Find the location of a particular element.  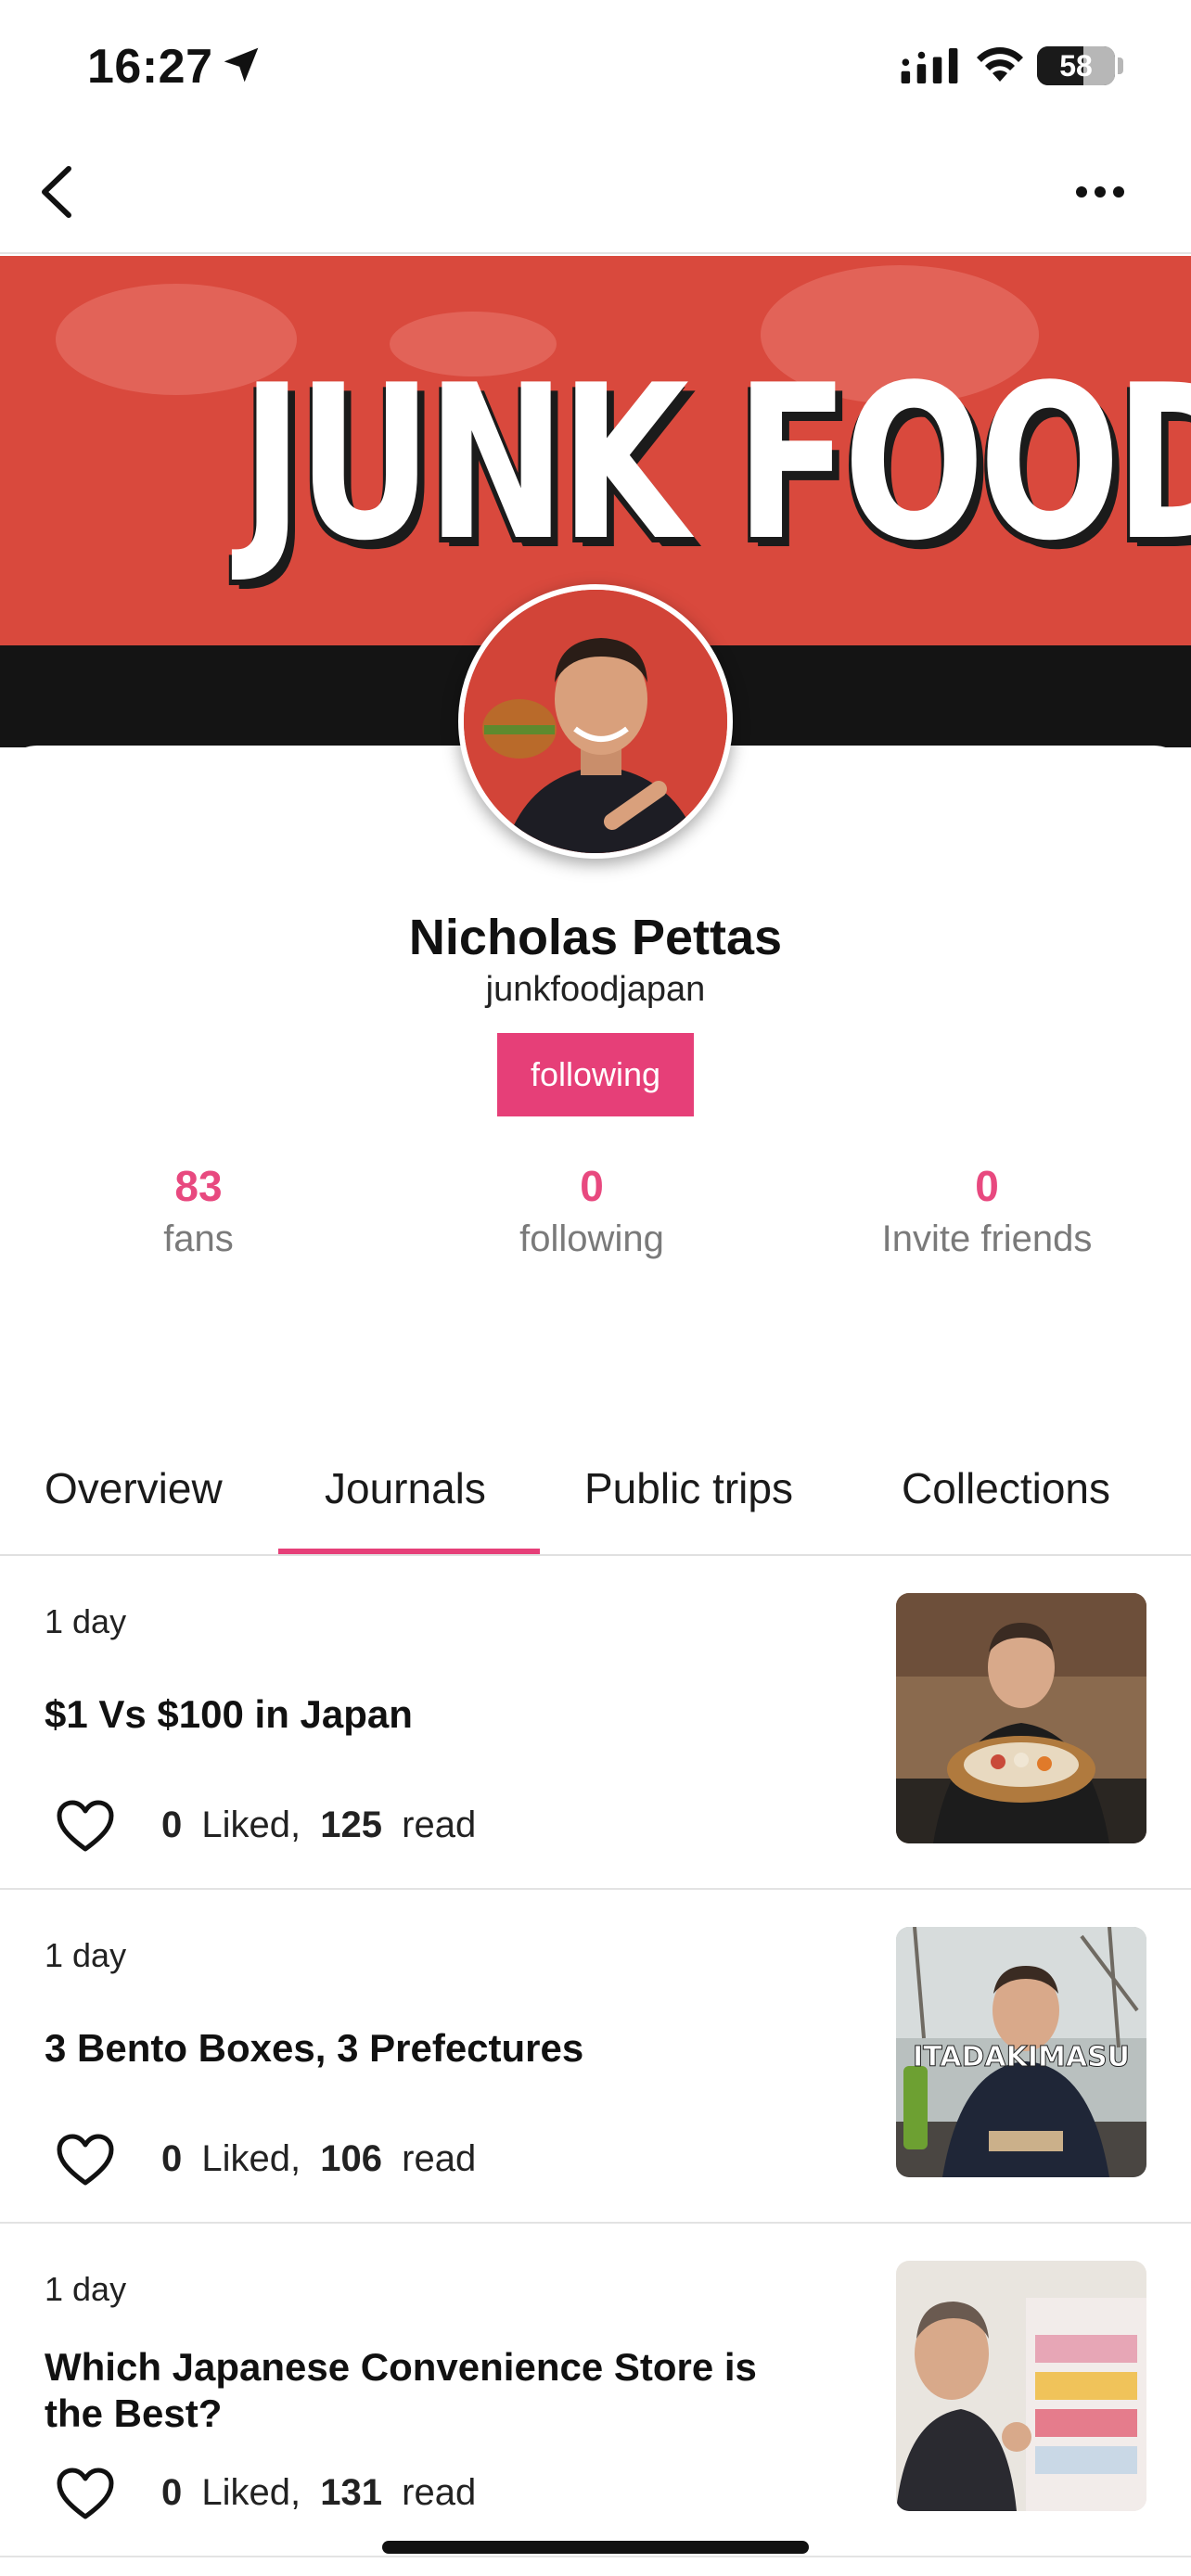

avatar-image is located at coordinates (595, 722).